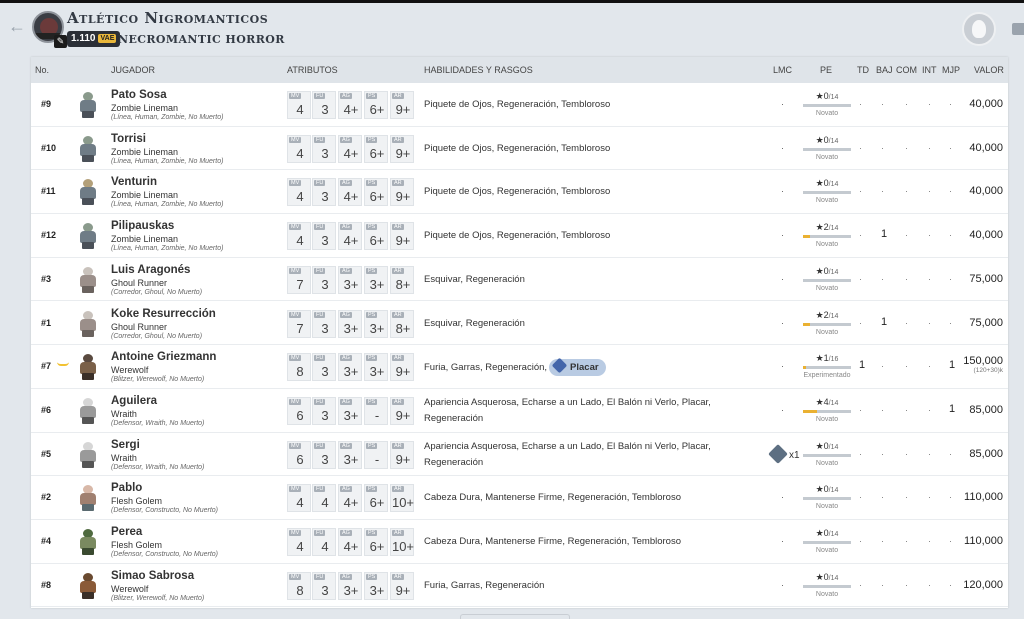 This screenshot has height=619, width=1024. Describe the element at coordinates (784, 453) in the screenshot. I see `injury-marker: x1` at that location.